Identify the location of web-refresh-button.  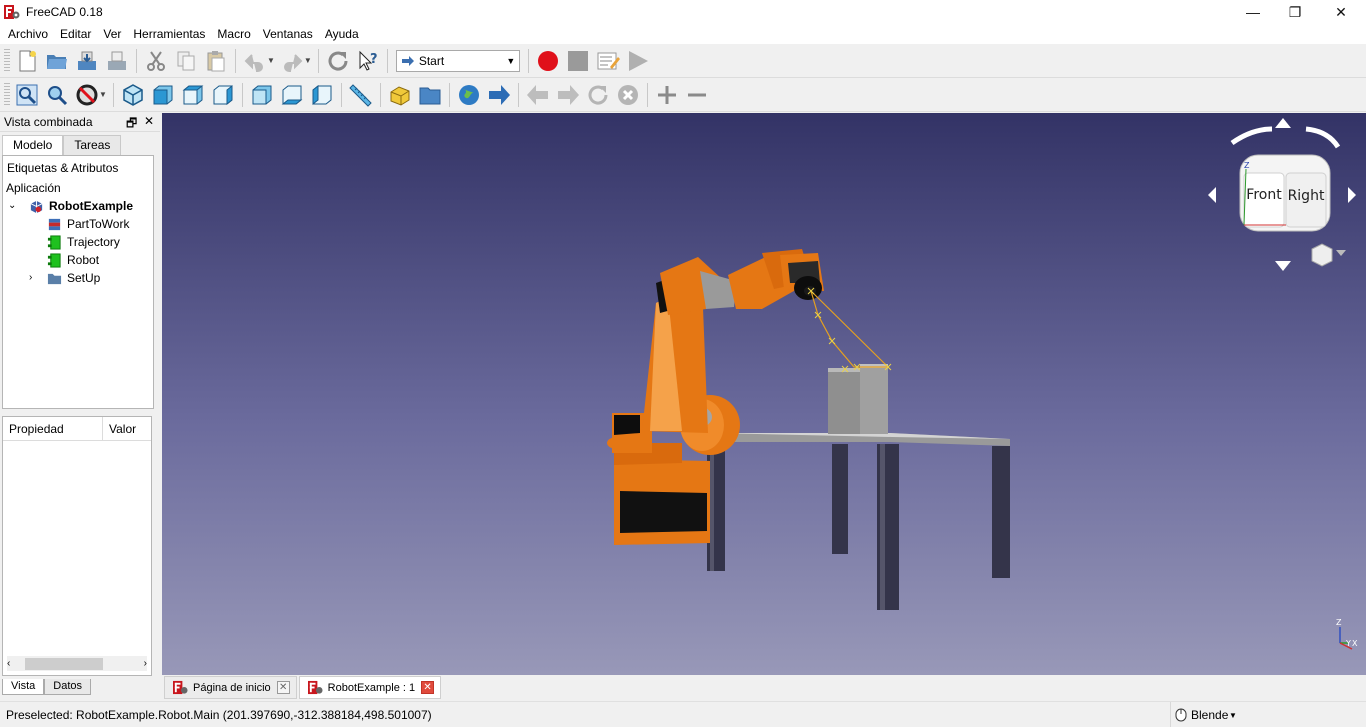
(598, 95).